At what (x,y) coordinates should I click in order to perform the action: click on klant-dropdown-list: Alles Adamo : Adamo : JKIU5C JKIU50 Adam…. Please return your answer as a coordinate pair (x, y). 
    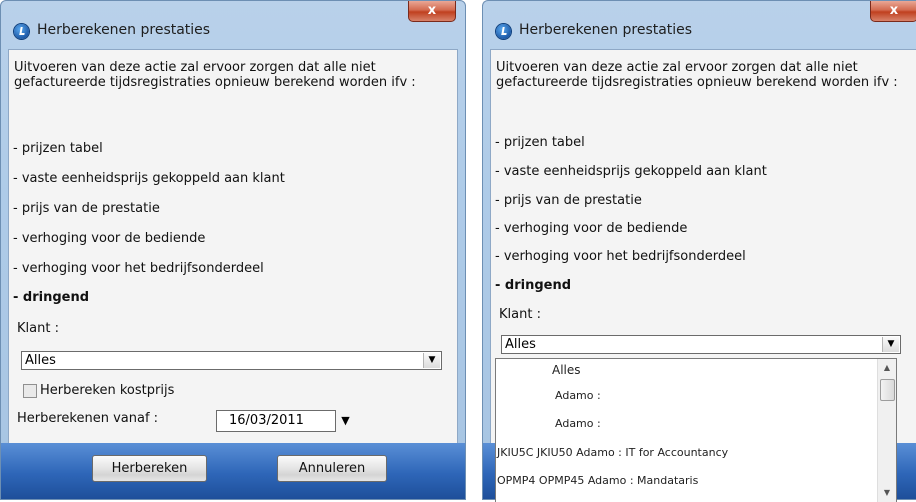
    Looking at the image, I should click on (696, 430).